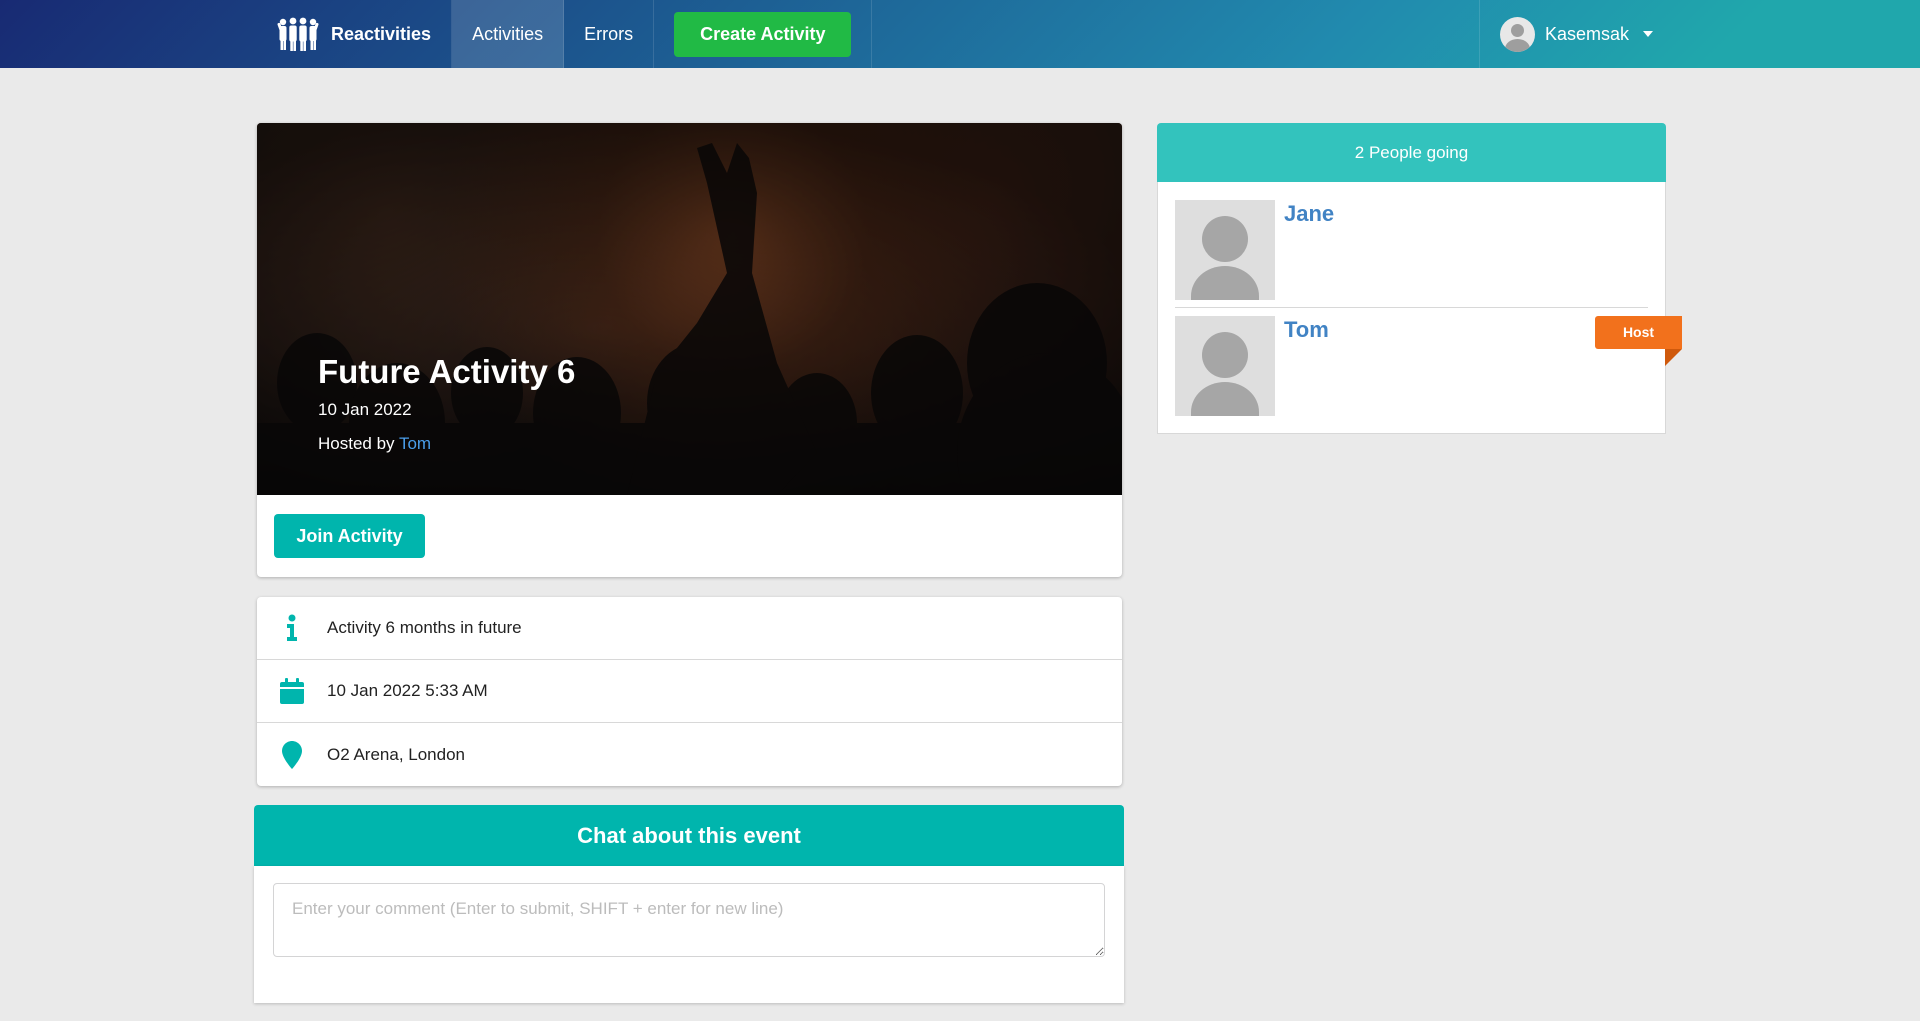  Describe the element at coordinates (689, 628) in the screenshot. I see `info-row-description: Activity 6 months in future` at that location.